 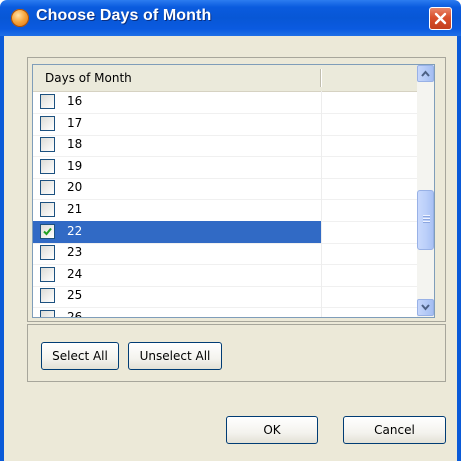 I want to click on table-row: 16, so click(x=225, y=102).